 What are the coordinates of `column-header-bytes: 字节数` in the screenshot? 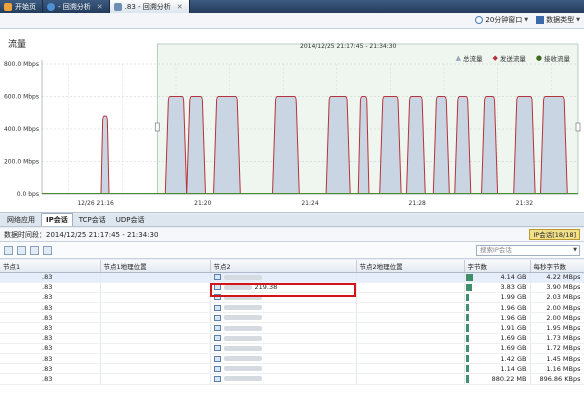 It's located at (497, 266).